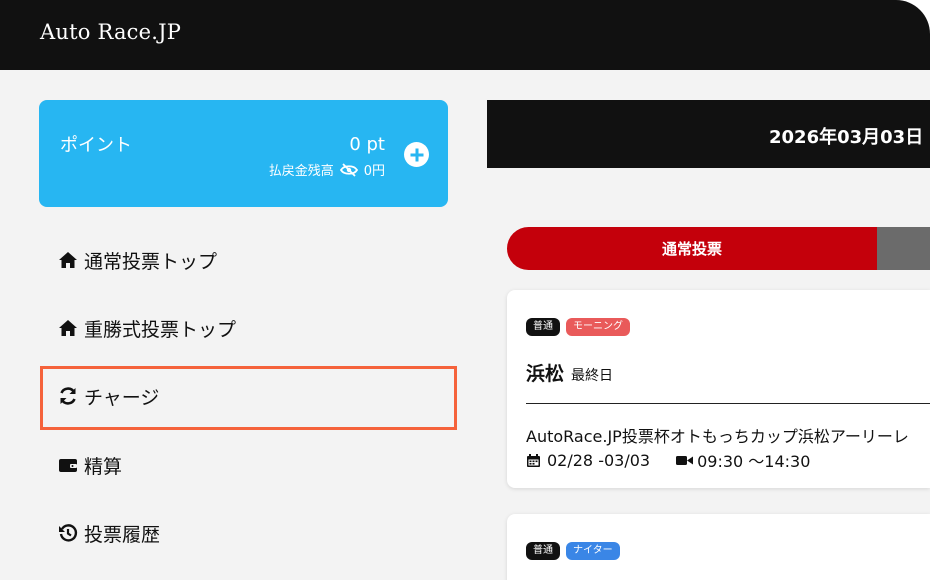 This screenshot has width=930, height=580. Describe the element at coordinates (708, 134) in the screenshot. I see `date-bar: 2026年03月03日` at that location.